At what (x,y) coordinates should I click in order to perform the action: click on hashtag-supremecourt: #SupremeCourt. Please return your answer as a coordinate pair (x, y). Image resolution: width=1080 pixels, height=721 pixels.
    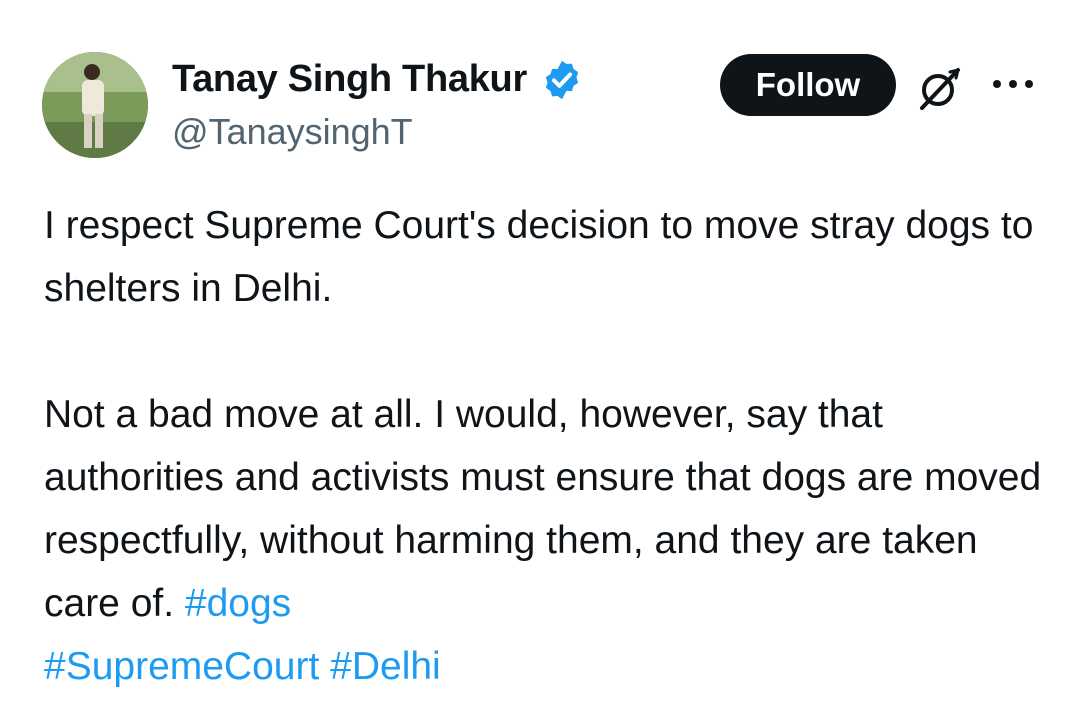
    Looking at the image, I should click on (181, 666).